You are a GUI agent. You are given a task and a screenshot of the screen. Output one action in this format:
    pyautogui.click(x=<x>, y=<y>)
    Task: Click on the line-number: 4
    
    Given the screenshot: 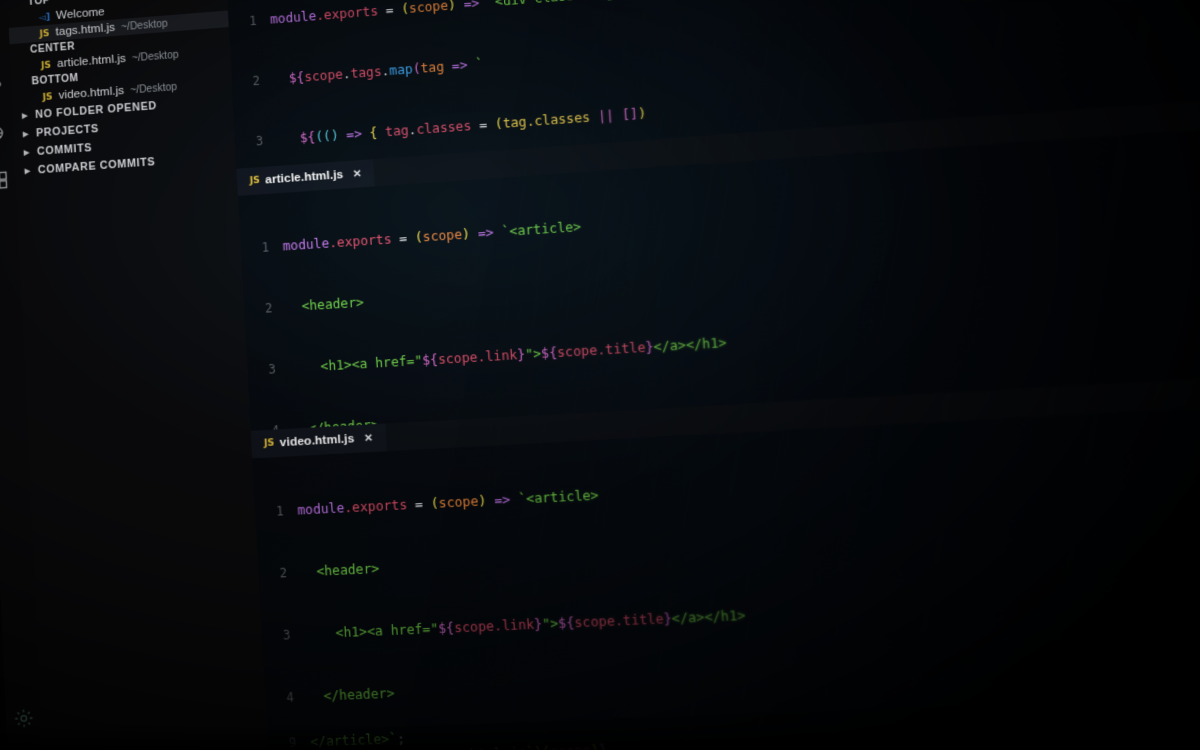 What is the action you would take?
    pyautogui.click(x=290, y=698)
    